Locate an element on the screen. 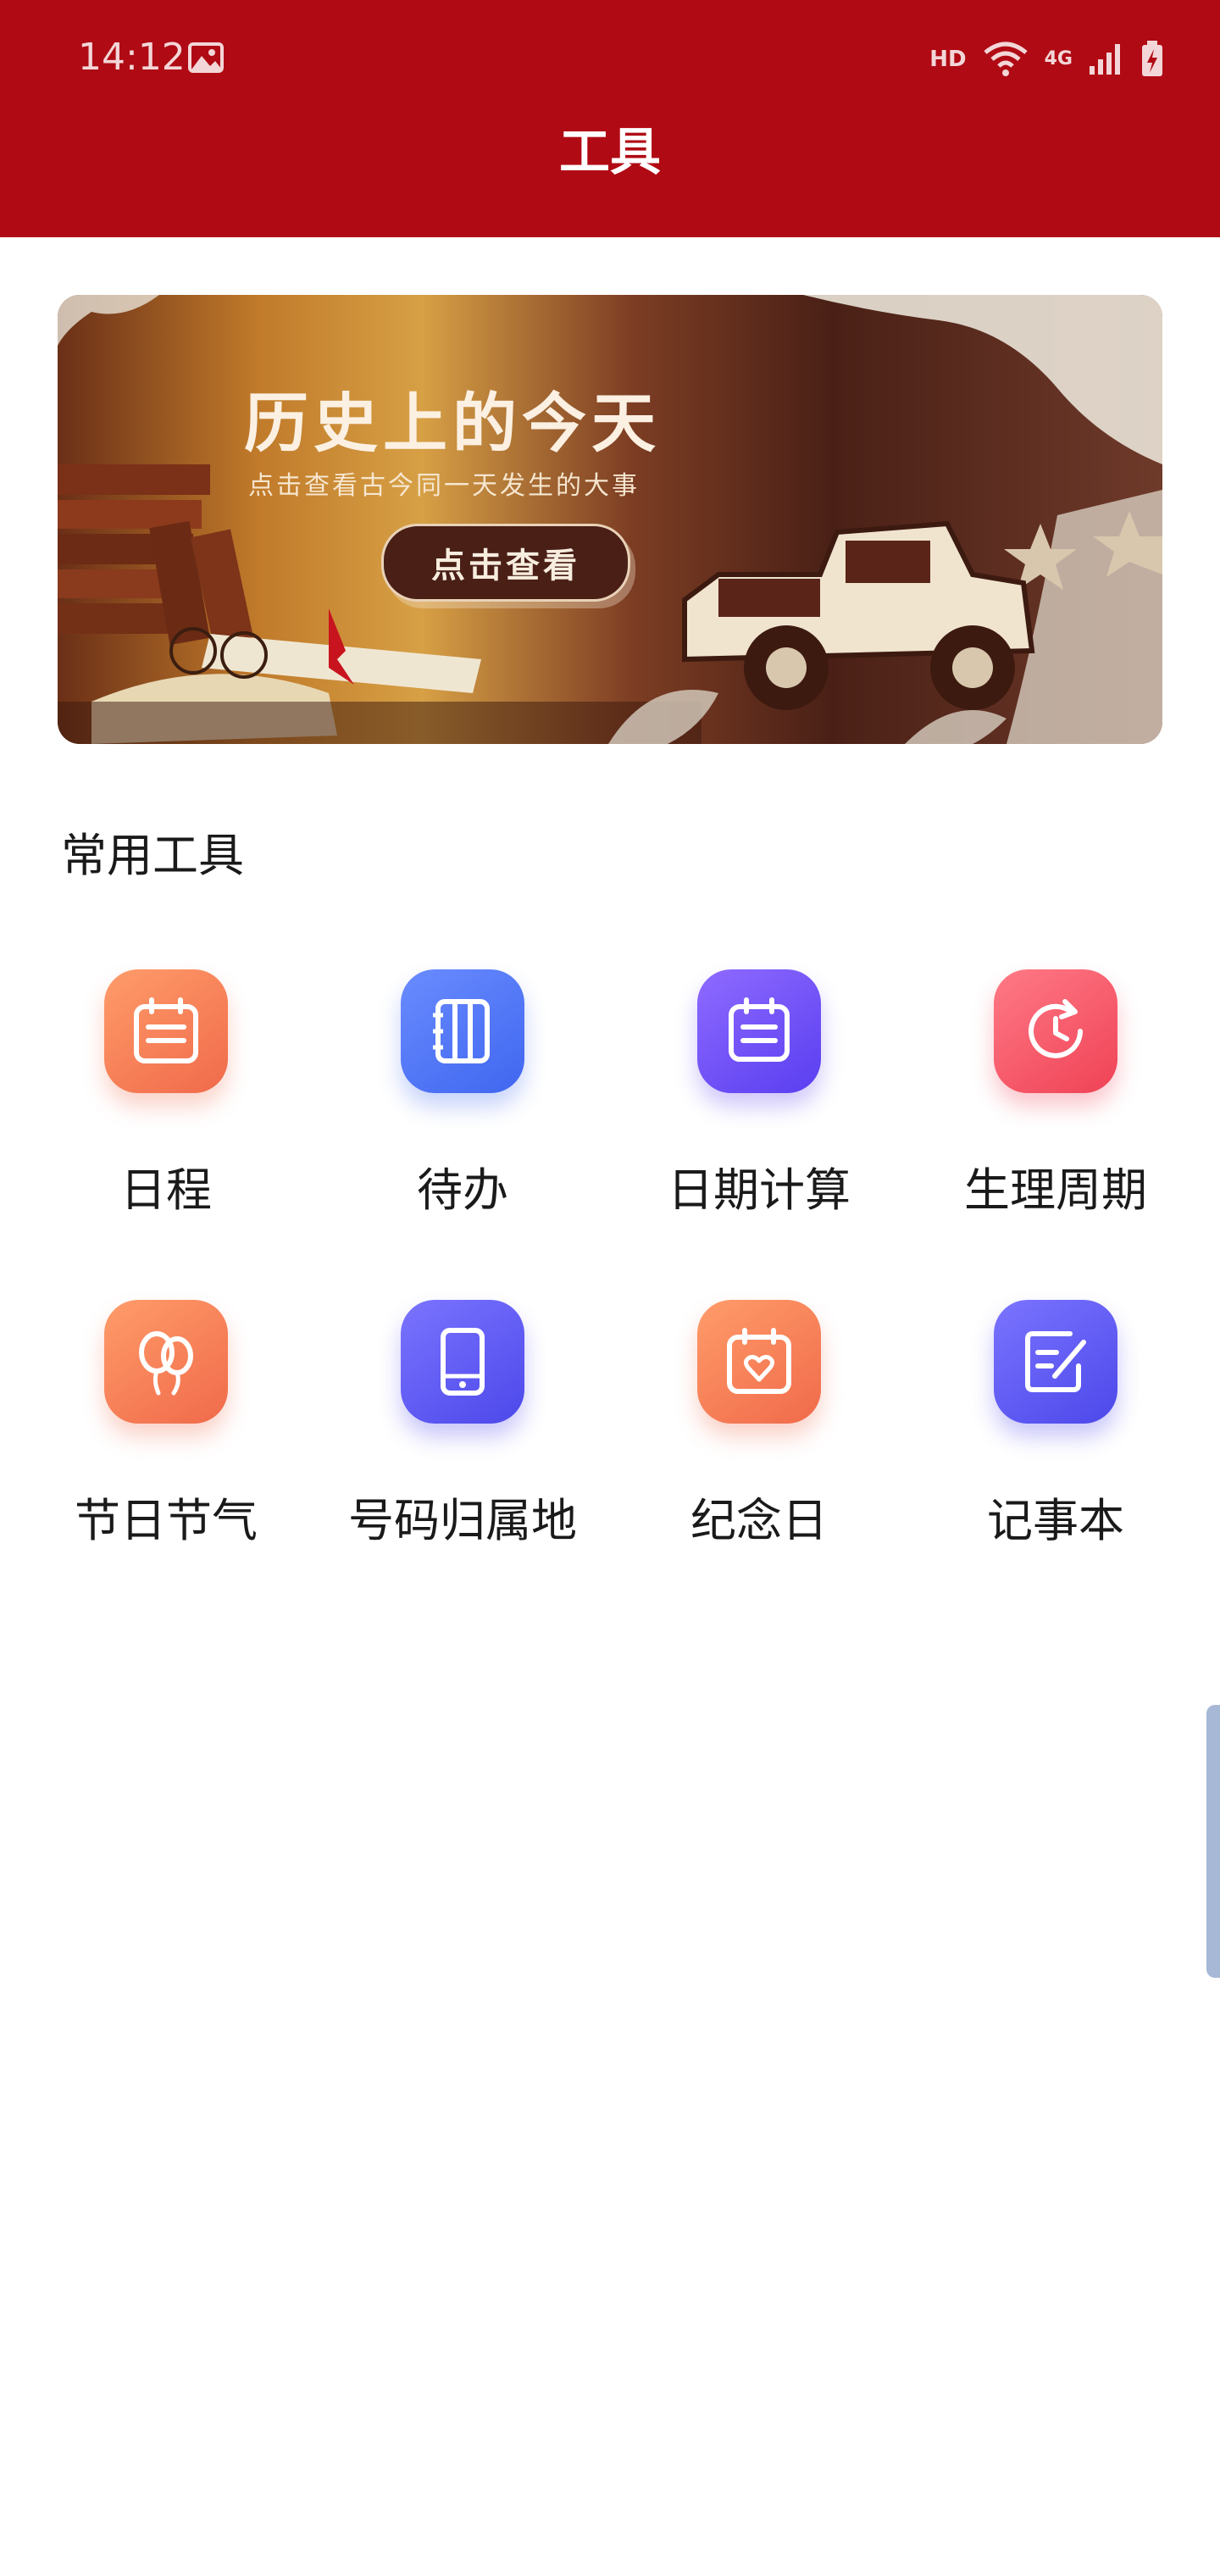 Image resolution: width=1220 pixels, height=2576 pixels. tool-phone-location: 号码归属地 is located at coordinates (463, 1419).